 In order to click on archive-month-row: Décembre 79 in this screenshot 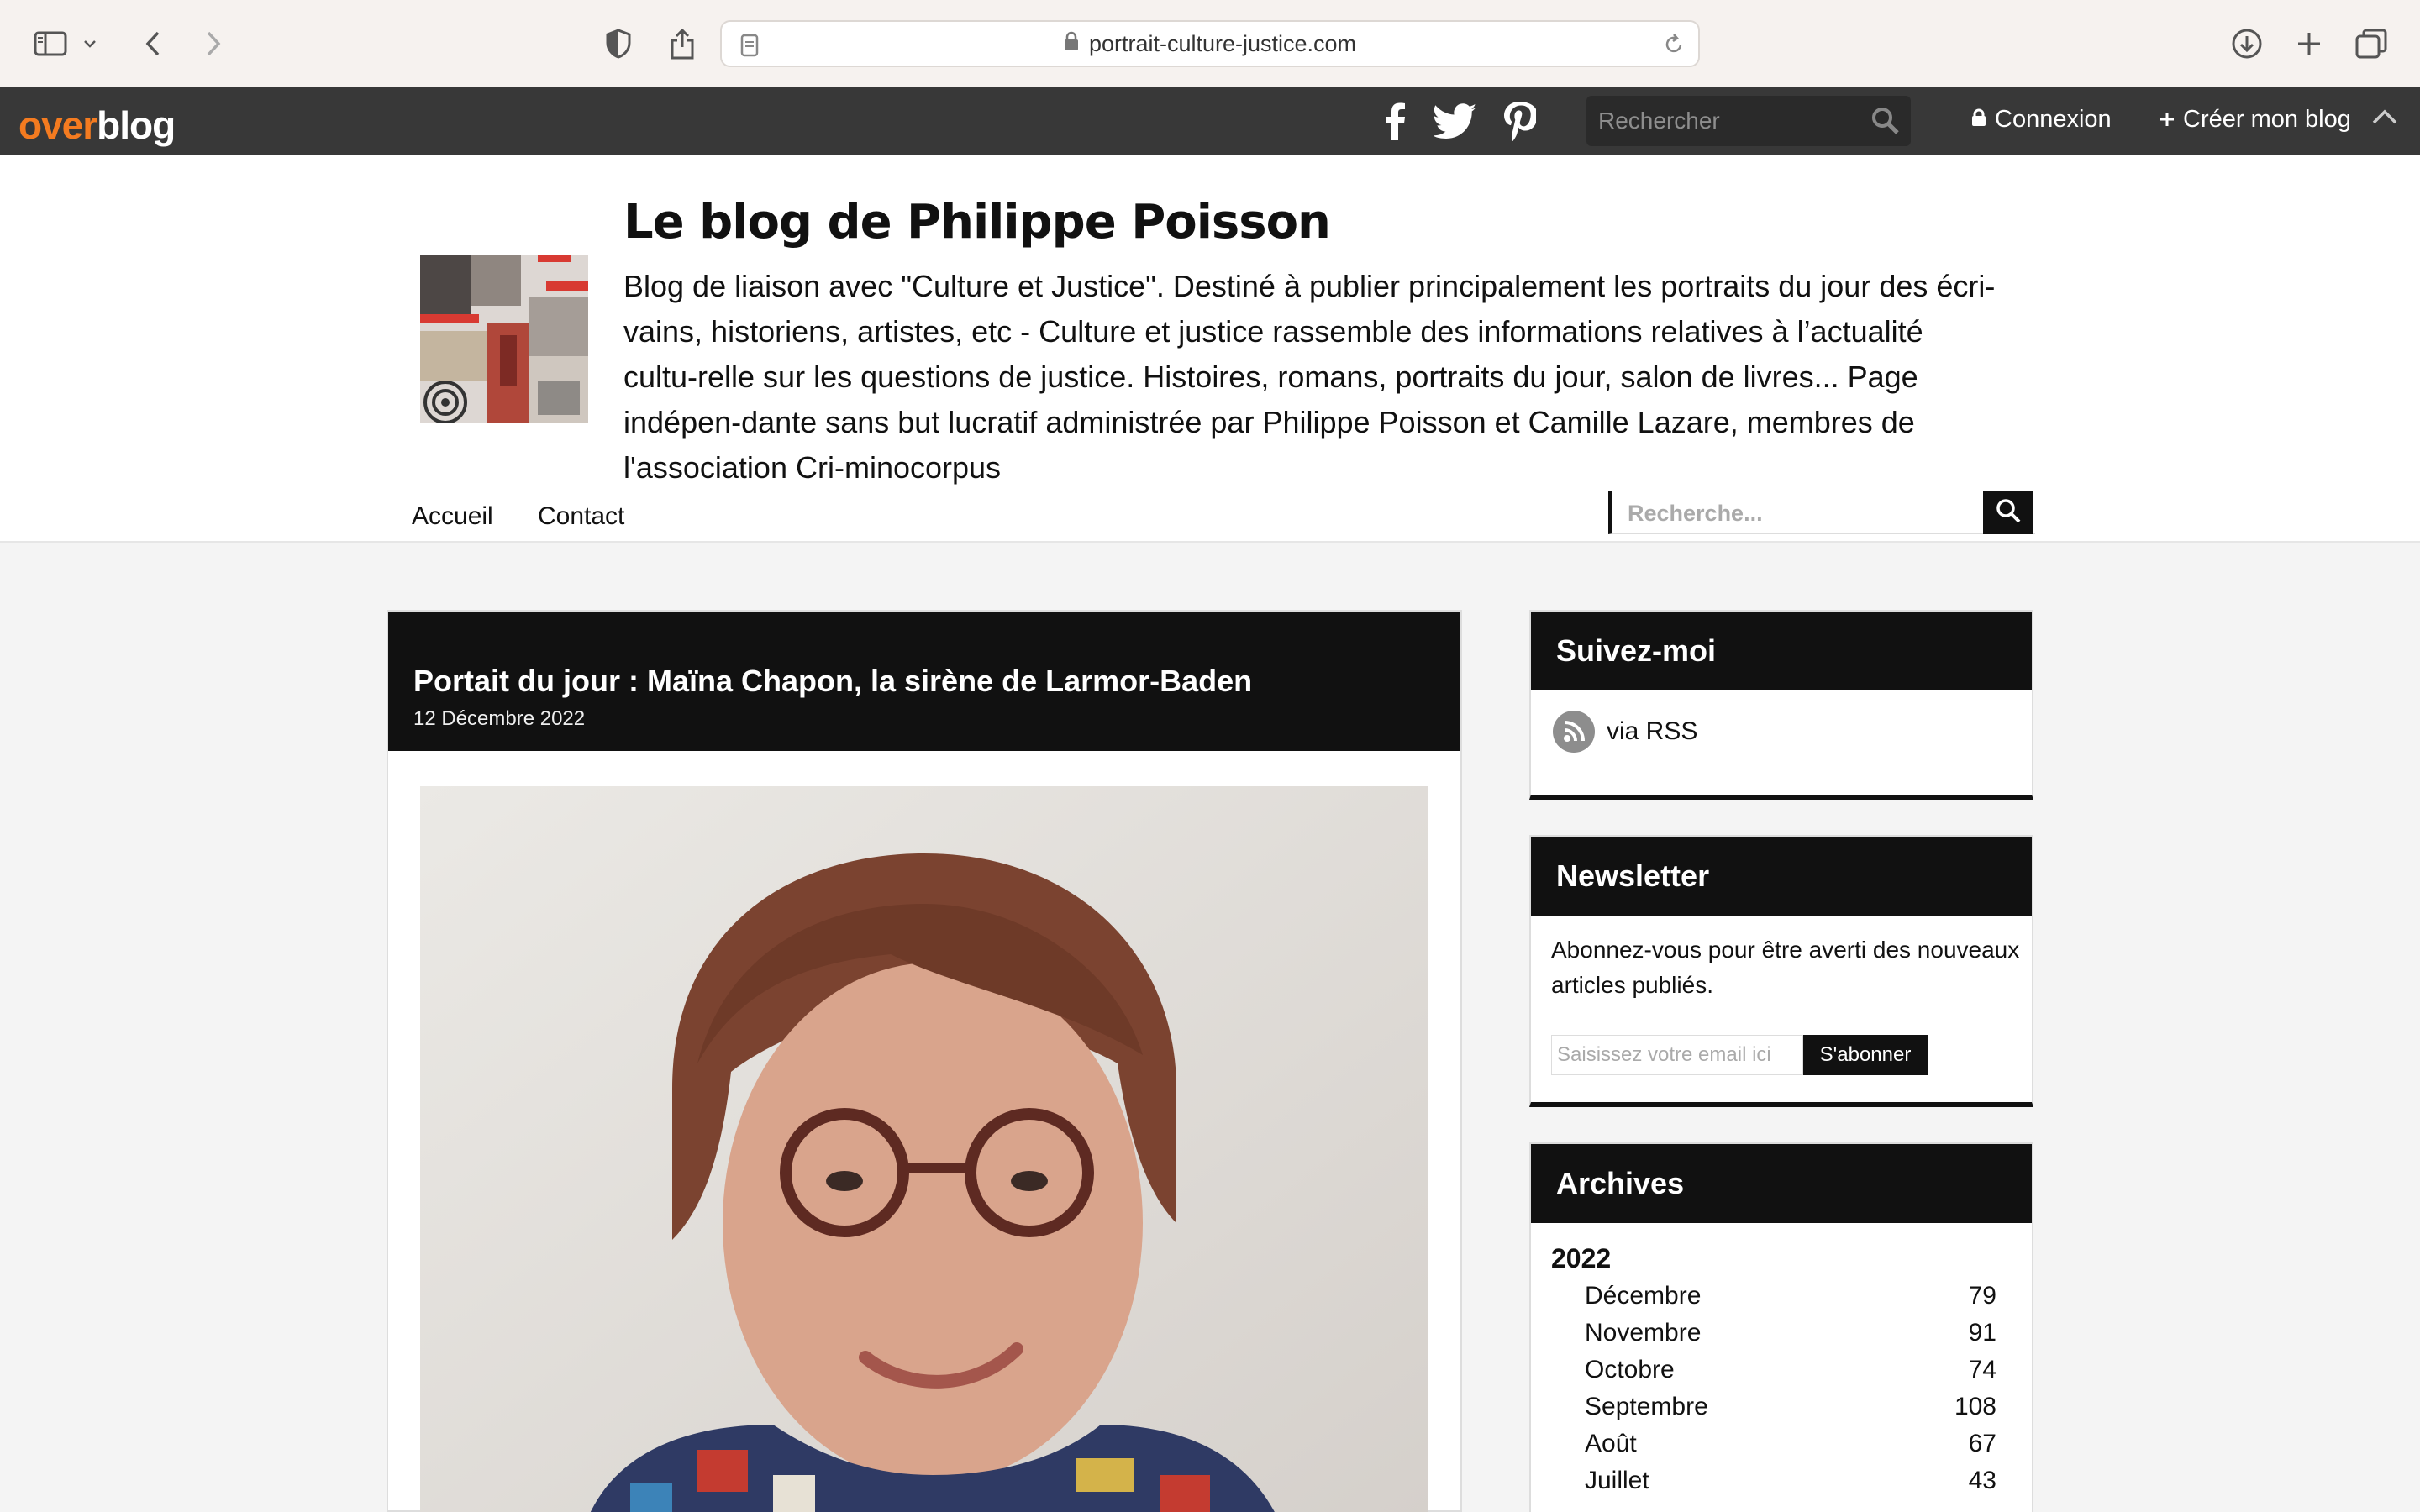, I will do `click(1791, 1296)`.